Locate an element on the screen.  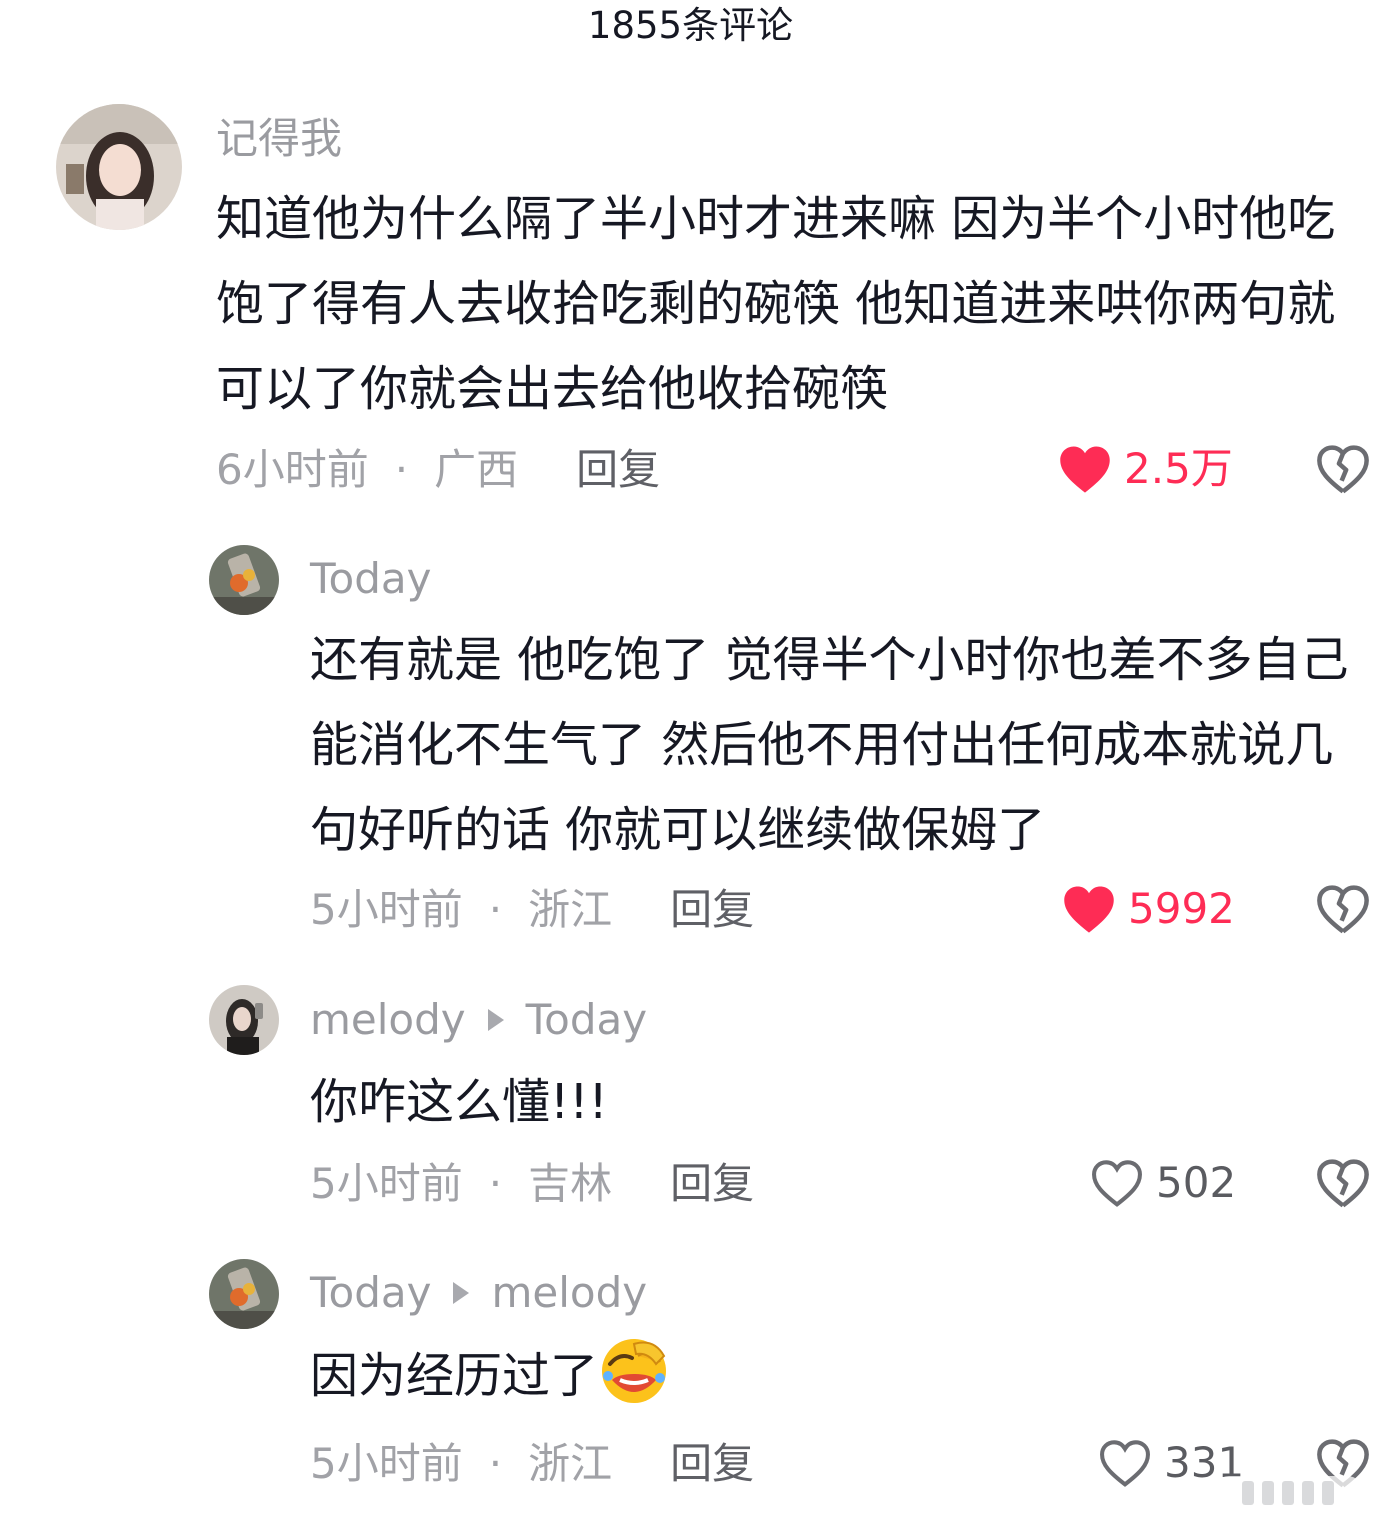
like-count: 502 is located at coordinates (1196, 1182).